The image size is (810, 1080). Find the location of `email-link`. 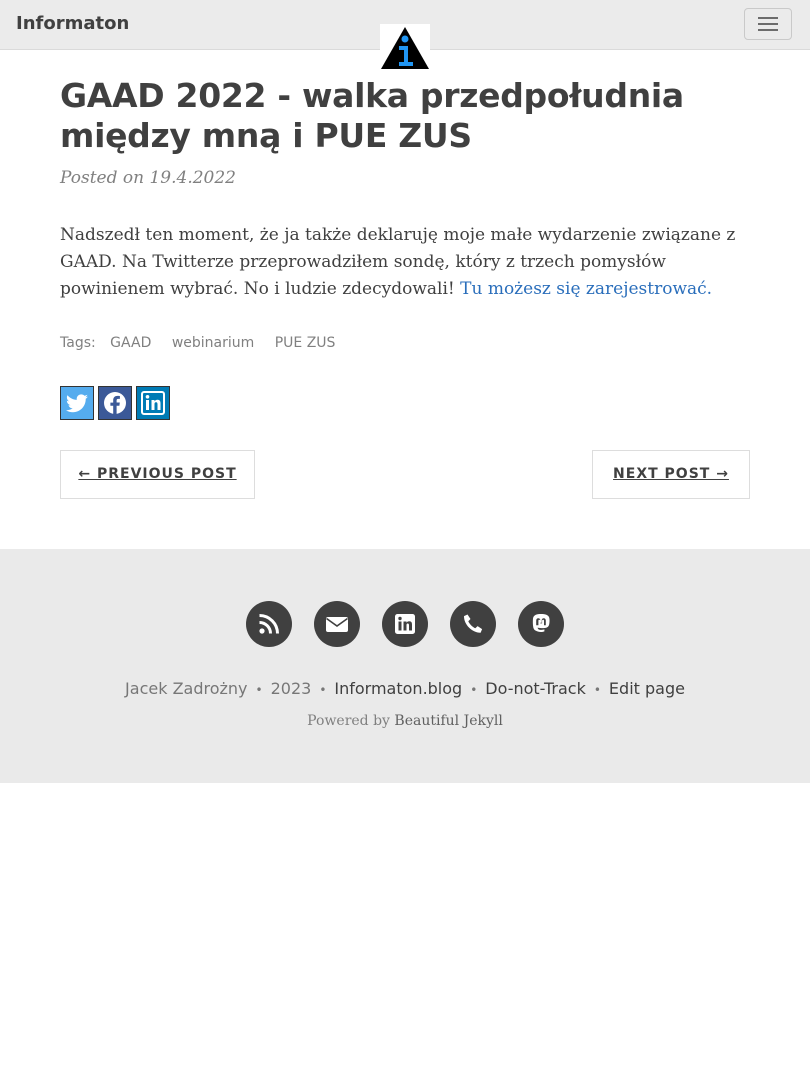

email-link is located at coordinates (337, 624).